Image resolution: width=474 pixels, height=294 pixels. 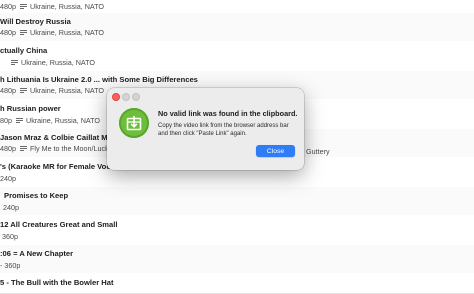 I want to click on item-title: Will Destroy Russia, so click(x=35, y=21).